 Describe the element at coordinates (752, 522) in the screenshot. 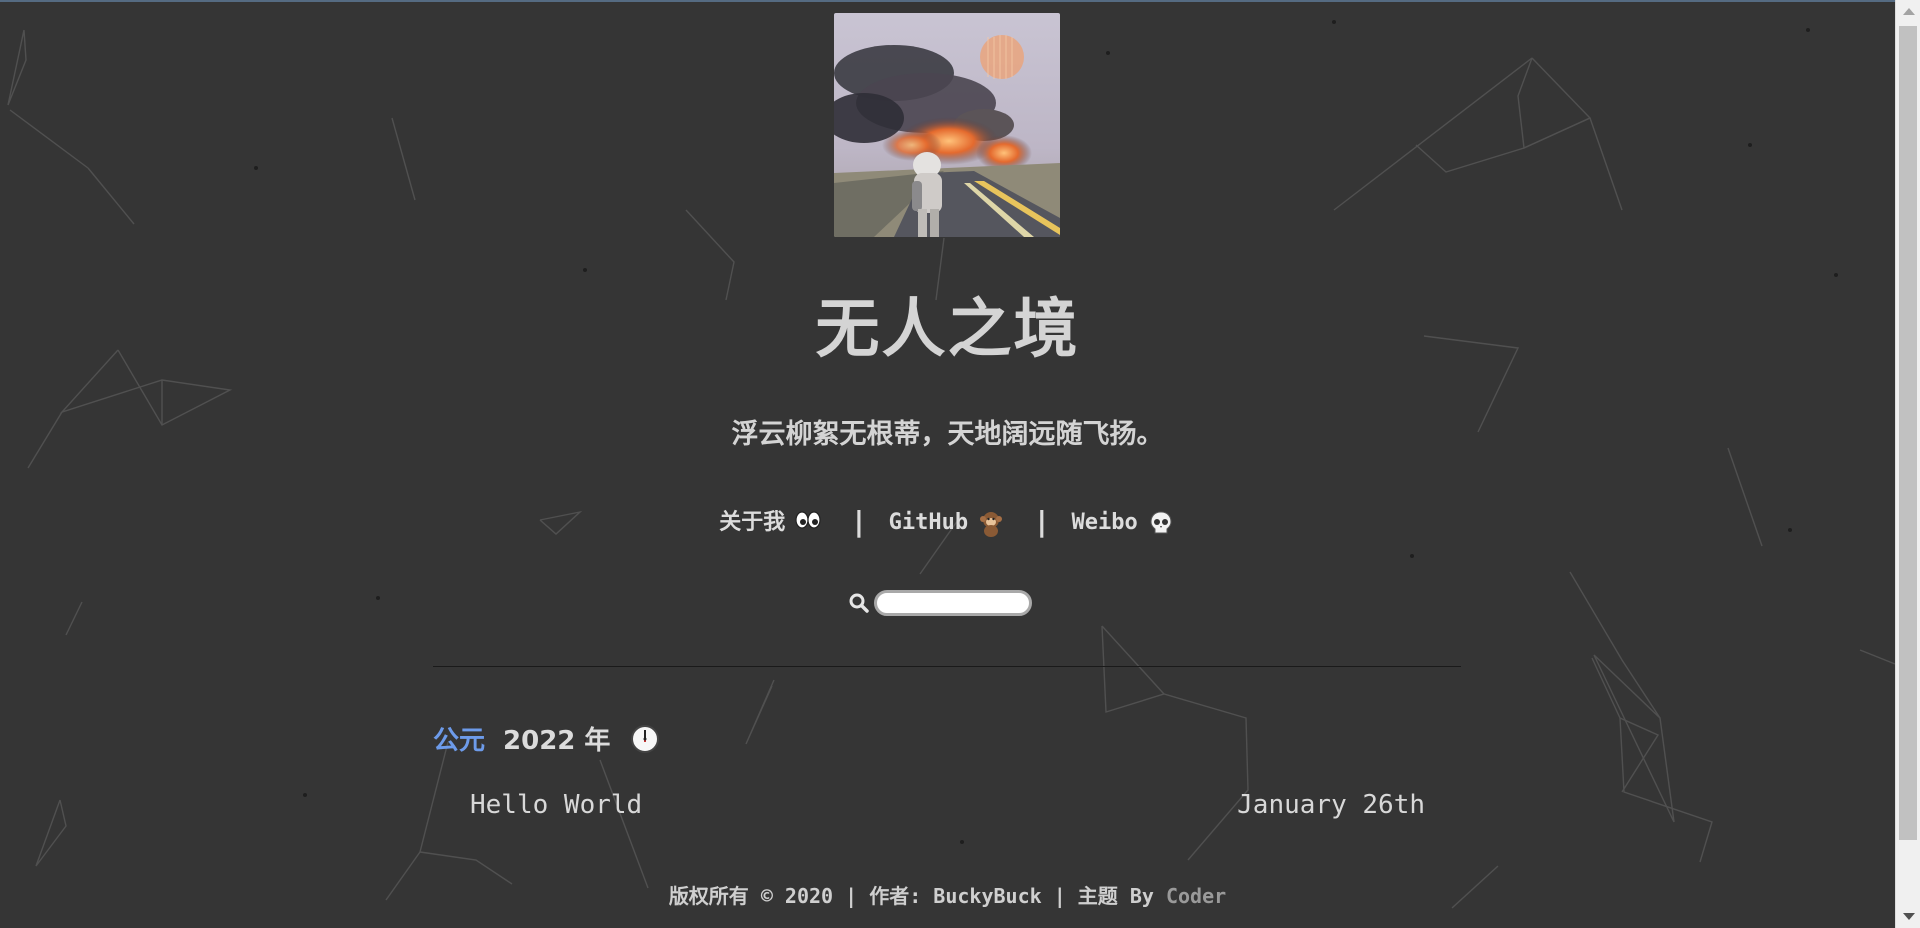

I see `nav-about-label: 关于我` at that location.